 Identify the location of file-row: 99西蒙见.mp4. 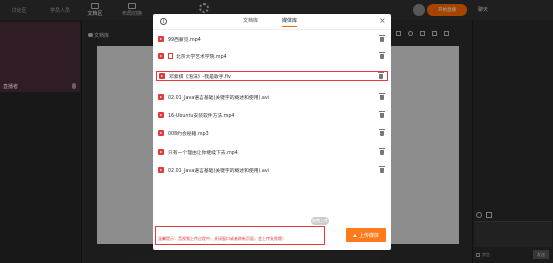
(272, 39).